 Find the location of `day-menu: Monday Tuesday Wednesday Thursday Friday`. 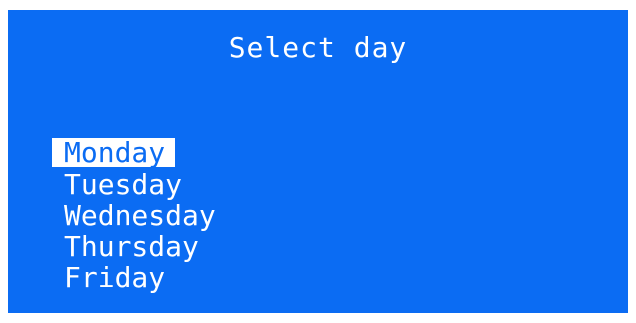

day-menu: Monday Tuesday Wednesday Thursday Friday is located at coordinates (139, 215).